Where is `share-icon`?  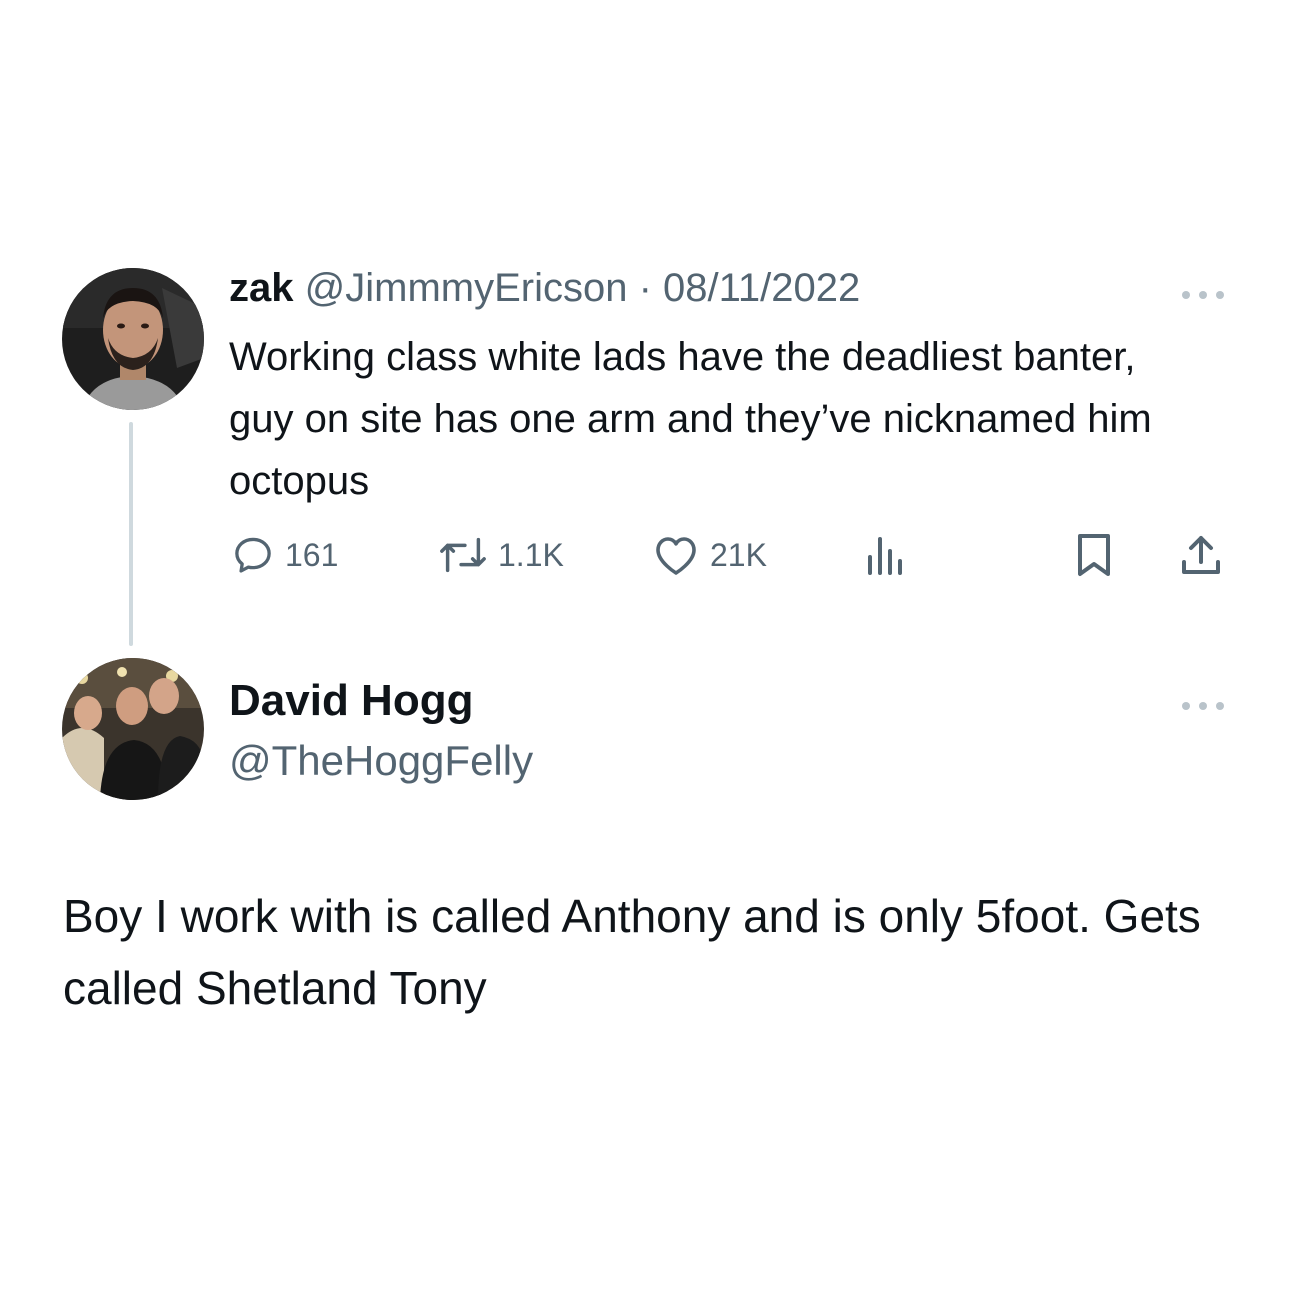
share-icon is located at coordinates (1201, 555).